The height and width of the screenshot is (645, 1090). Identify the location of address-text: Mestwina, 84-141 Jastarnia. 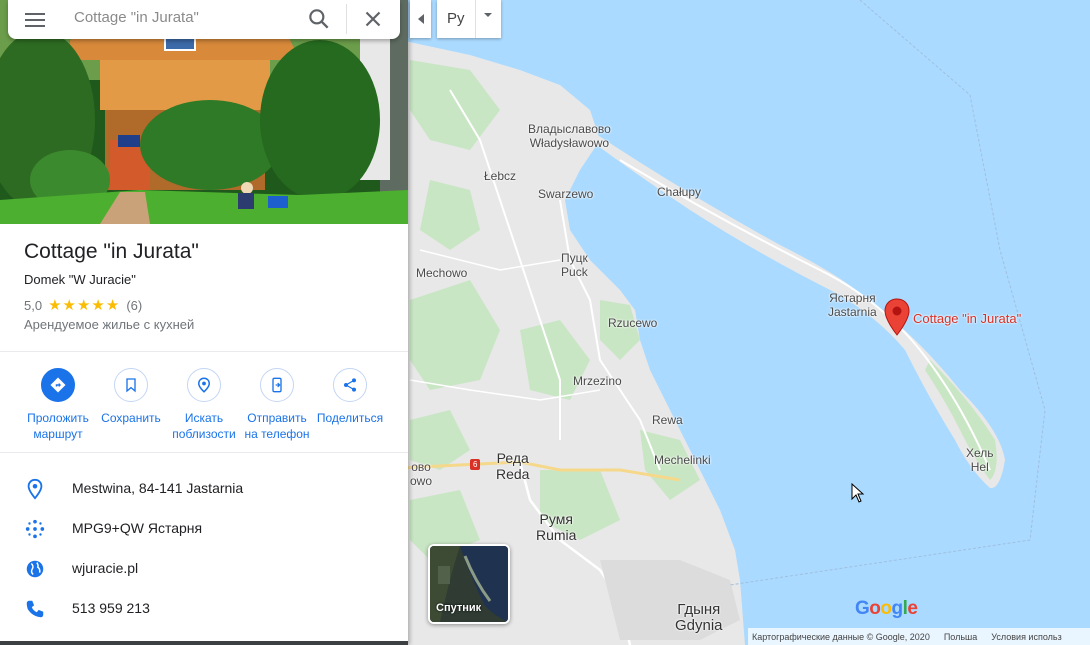
(158, 488).